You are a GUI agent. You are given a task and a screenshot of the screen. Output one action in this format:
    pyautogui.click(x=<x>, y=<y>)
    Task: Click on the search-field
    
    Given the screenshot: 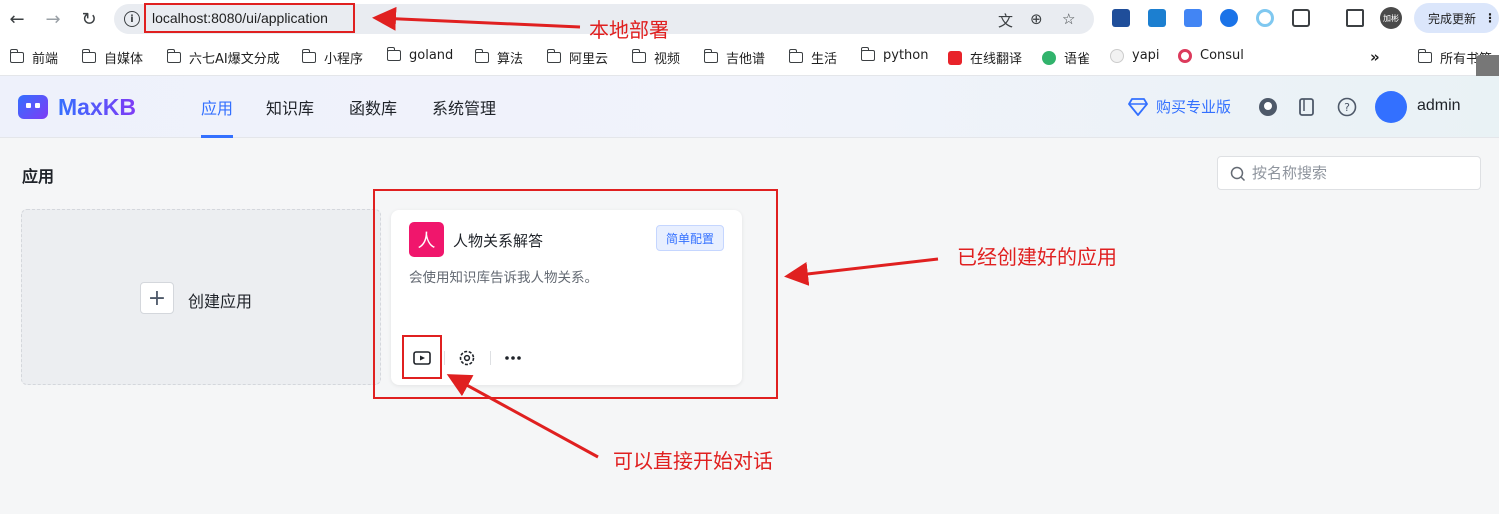 What is the action you would take?
    pyautogui.click(x=1349, y=173)
    